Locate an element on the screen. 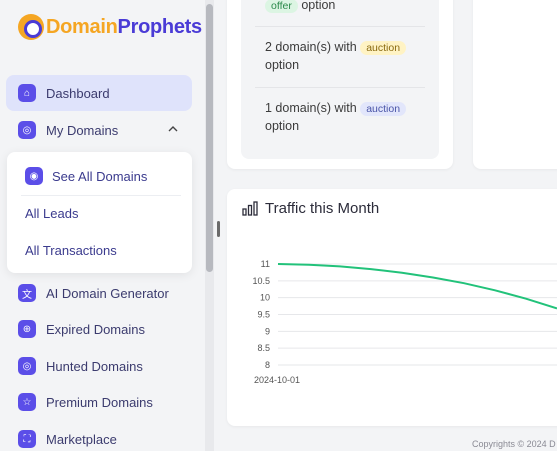 Image resolution: width=557 pixels, height=451 pixels. submenu-item-all-leads: All Leads is located at coordinates (99, 213).